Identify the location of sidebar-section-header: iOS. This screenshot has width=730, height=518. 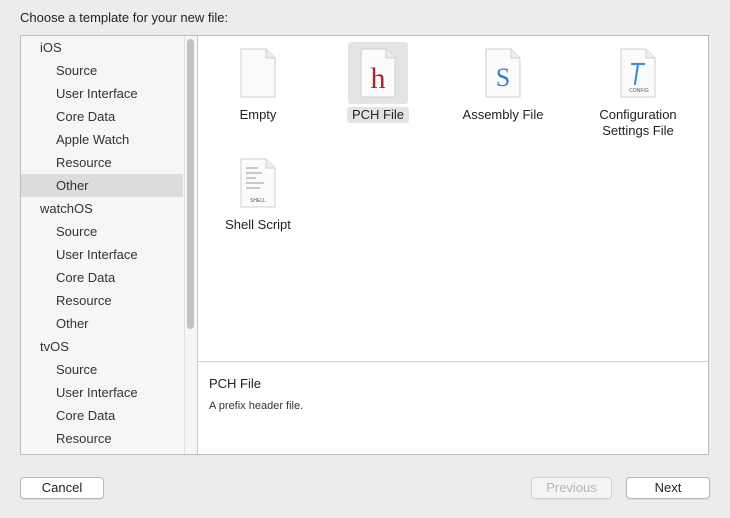
(51, 47).